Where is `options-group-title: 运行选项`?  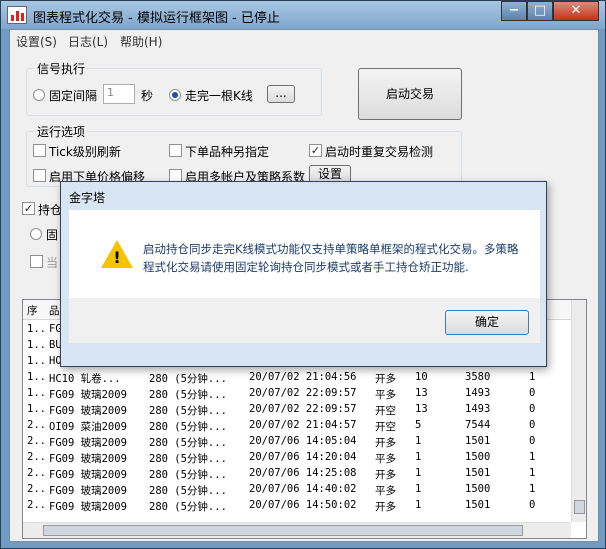
options-group-title: 运行选项 is located at coordinates (61, 131).